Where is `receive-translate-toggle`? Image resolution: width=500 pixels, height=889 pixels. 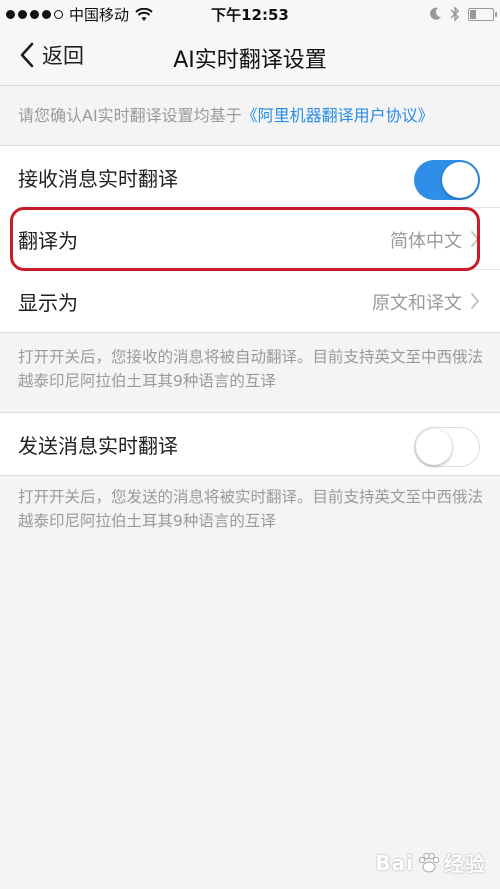 receive-translate-toggle is located at coordinates (447, 180).